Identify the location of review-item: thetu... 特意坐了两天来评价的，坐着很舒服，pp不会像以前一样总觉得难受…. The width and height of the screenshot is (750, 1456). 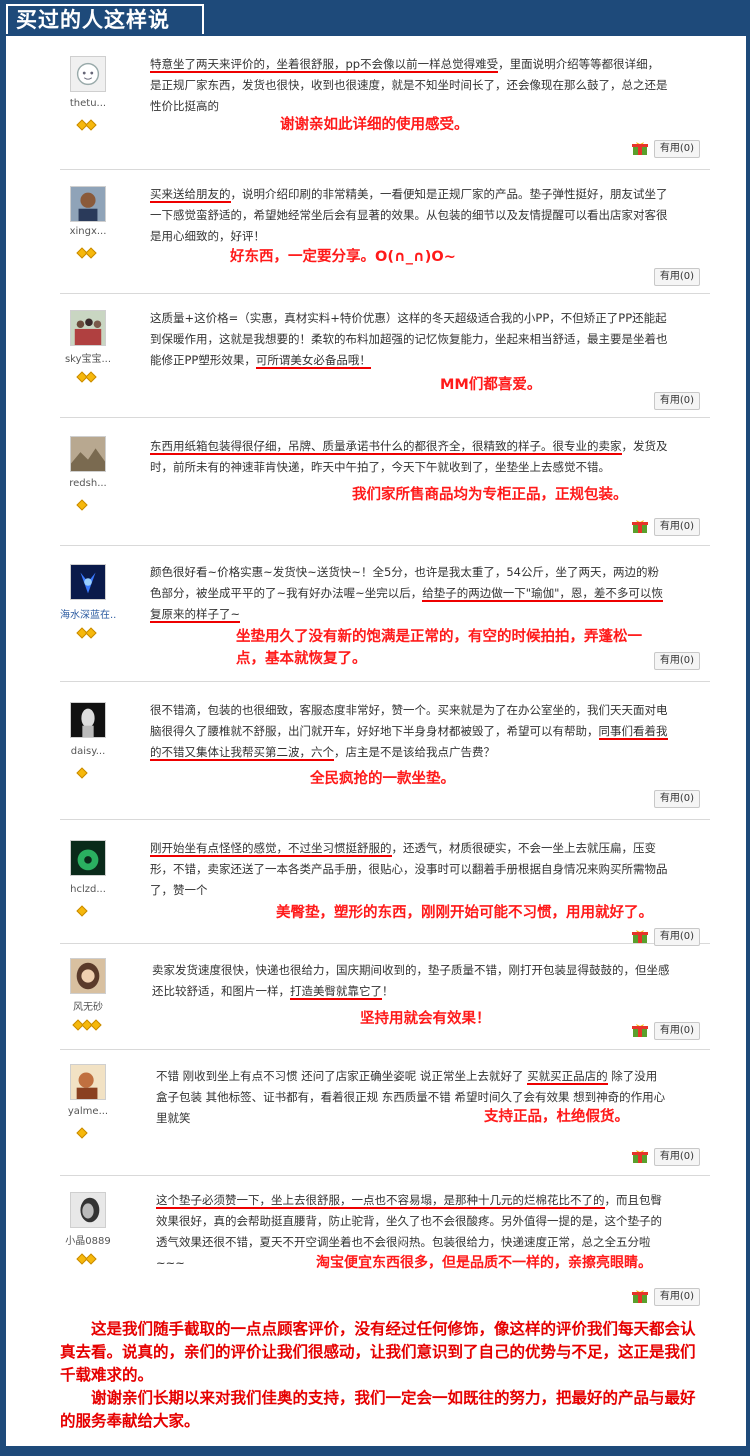
(385, 109).